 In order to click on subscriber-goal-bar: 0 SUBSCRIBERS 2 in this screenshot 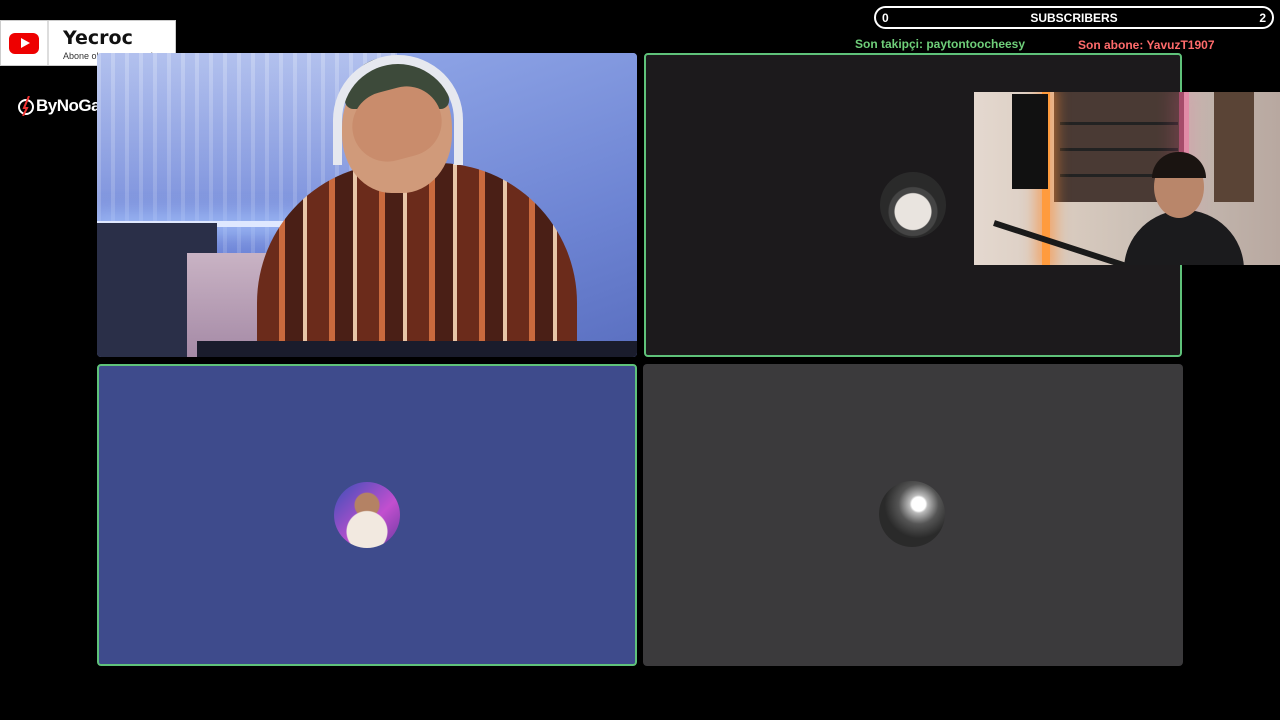, I will do `click(1074, 17)`.